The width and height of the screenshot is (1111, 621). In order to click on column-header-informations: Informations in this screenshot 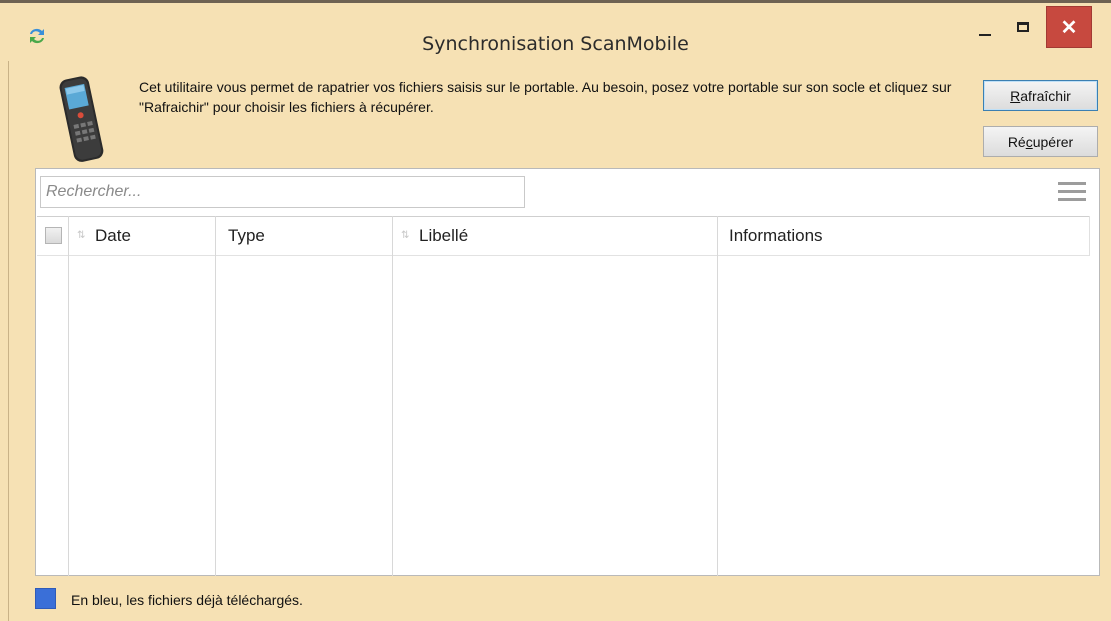, I will do `click(904, 236)`.